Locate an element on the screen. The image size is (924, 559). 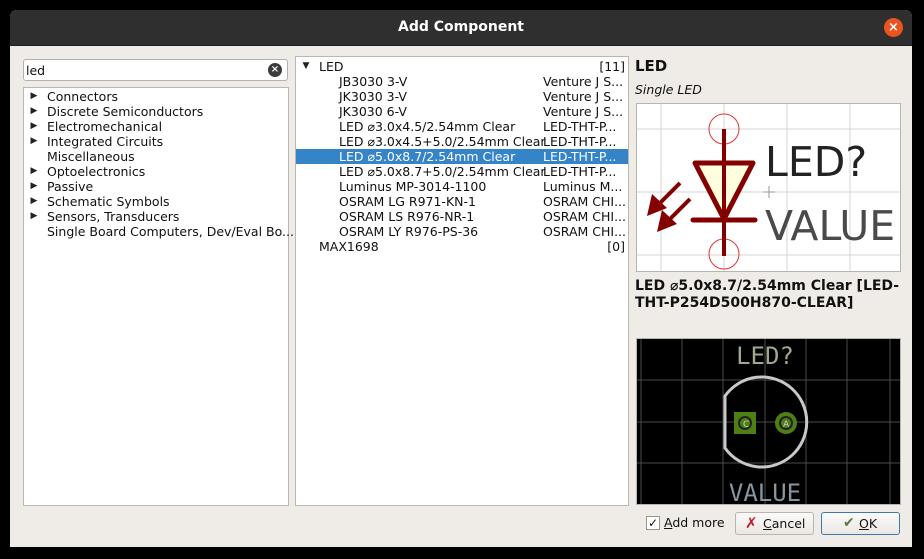
component-name: JK3030 6-V is located at coordinates (373, 111).